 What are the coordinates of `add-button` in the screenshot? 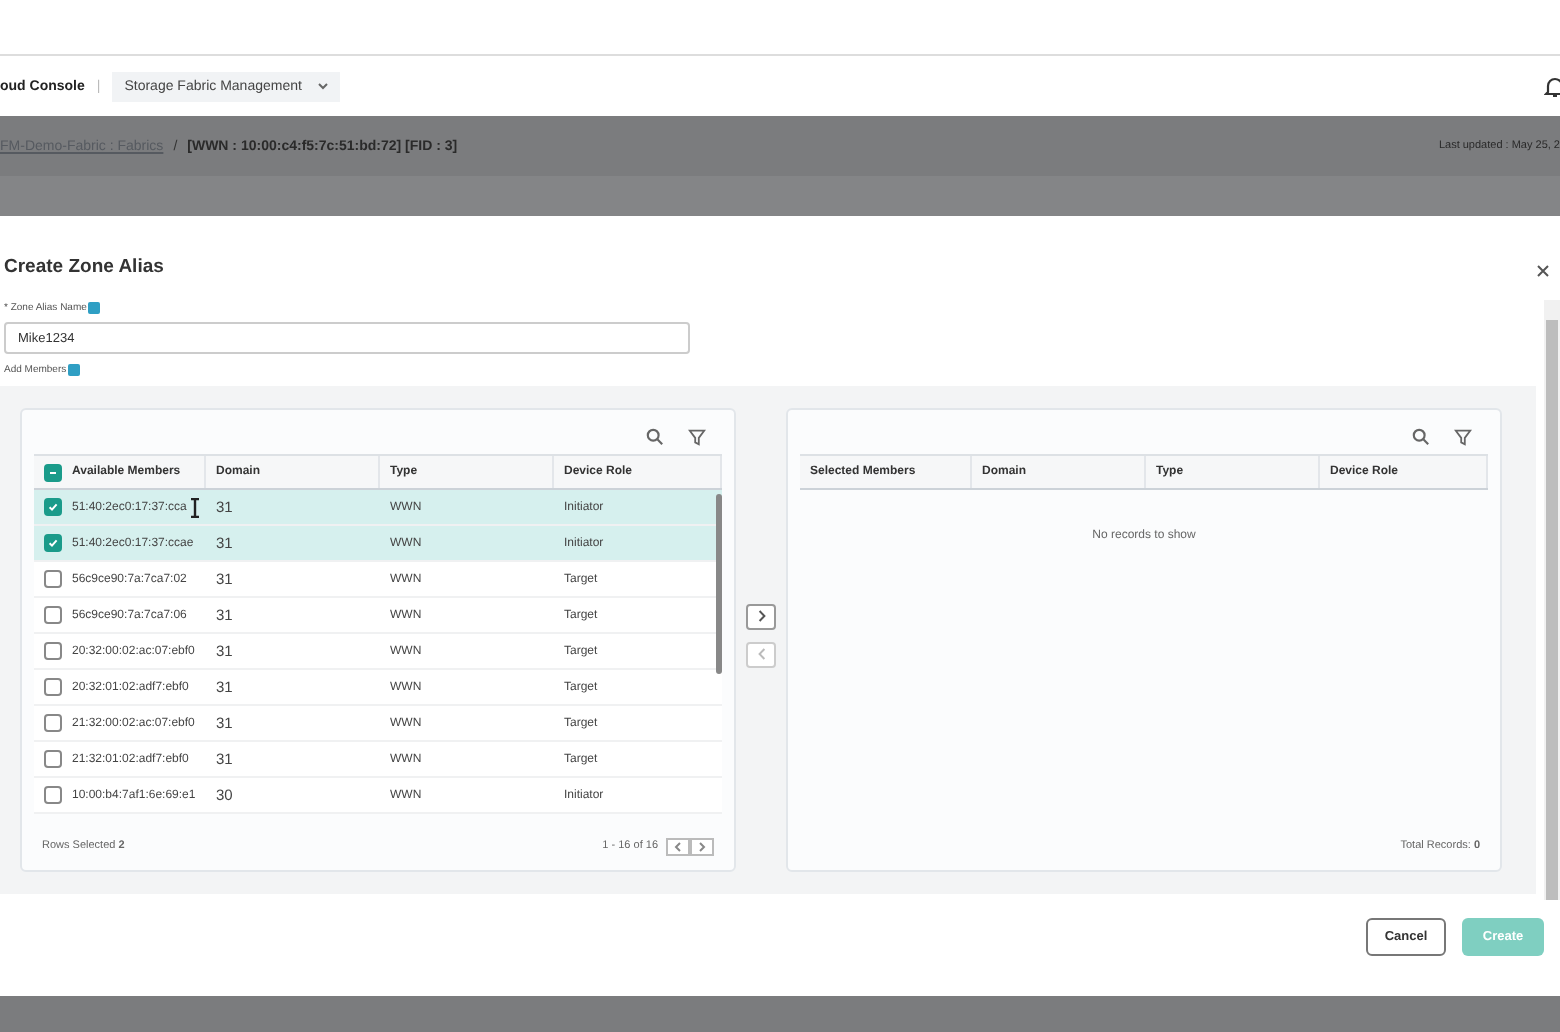 It's located at (761, 616).